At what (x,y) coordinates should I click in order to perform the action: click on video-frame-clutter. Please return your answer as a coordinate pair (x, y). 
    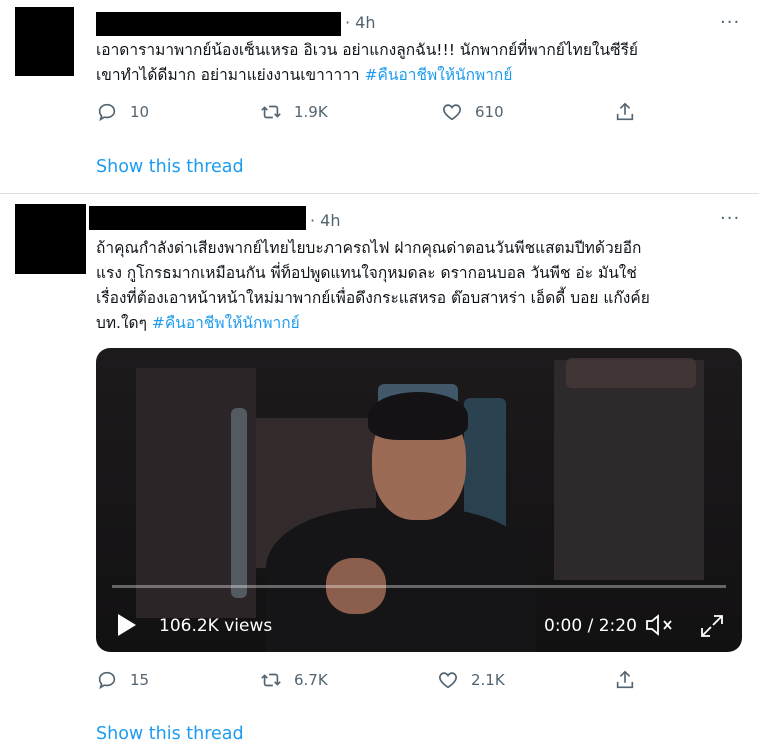
    Looking at the image, I should click on (631, 373).